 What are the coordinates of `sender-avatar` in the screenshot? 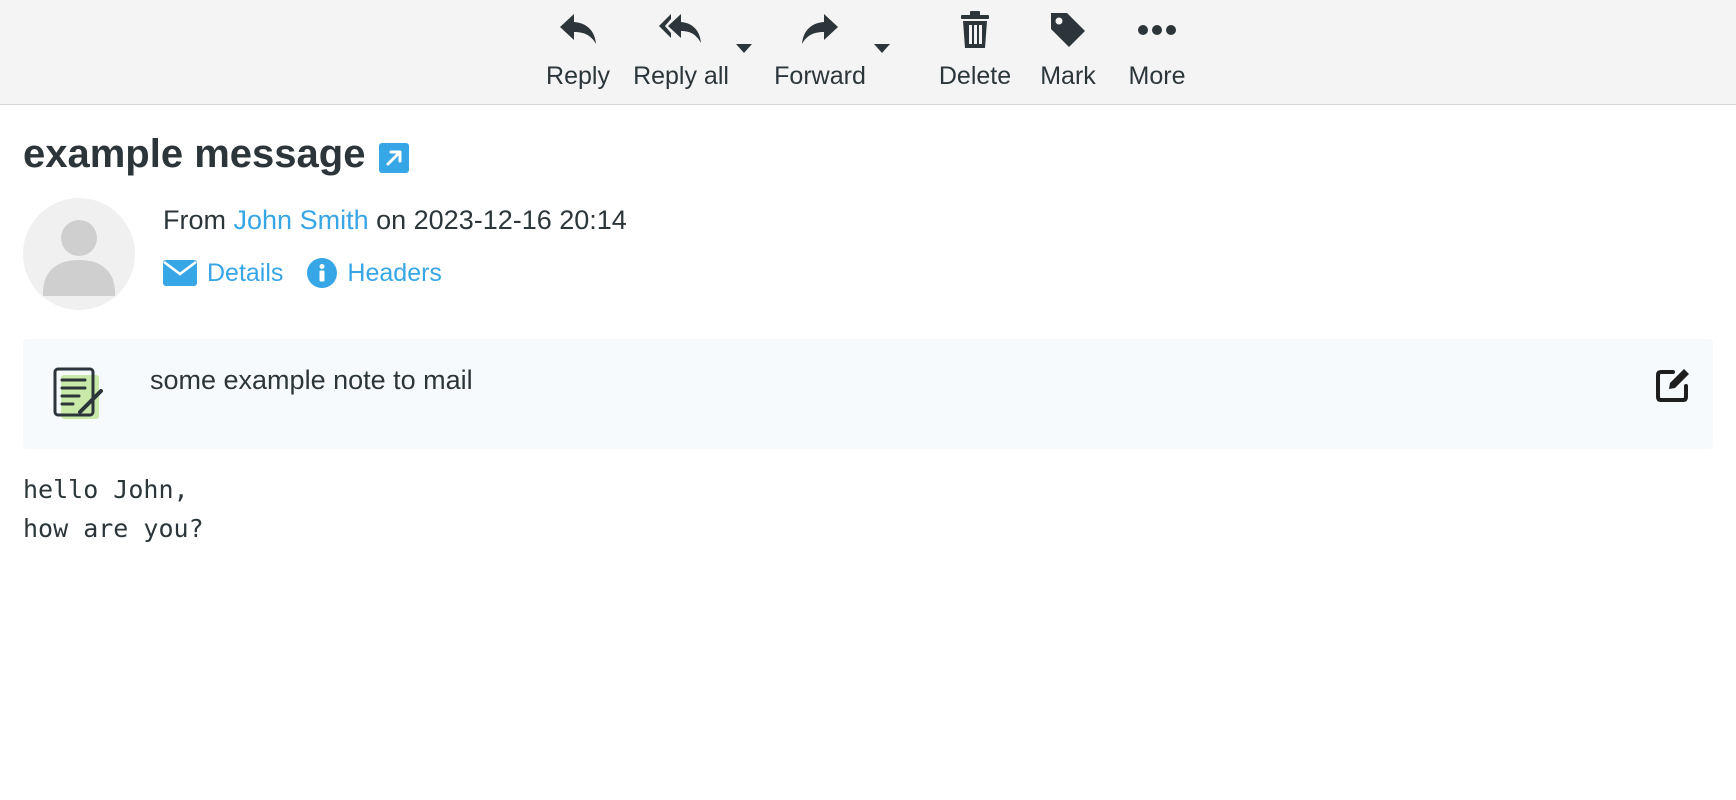 It's located at (79, 254).